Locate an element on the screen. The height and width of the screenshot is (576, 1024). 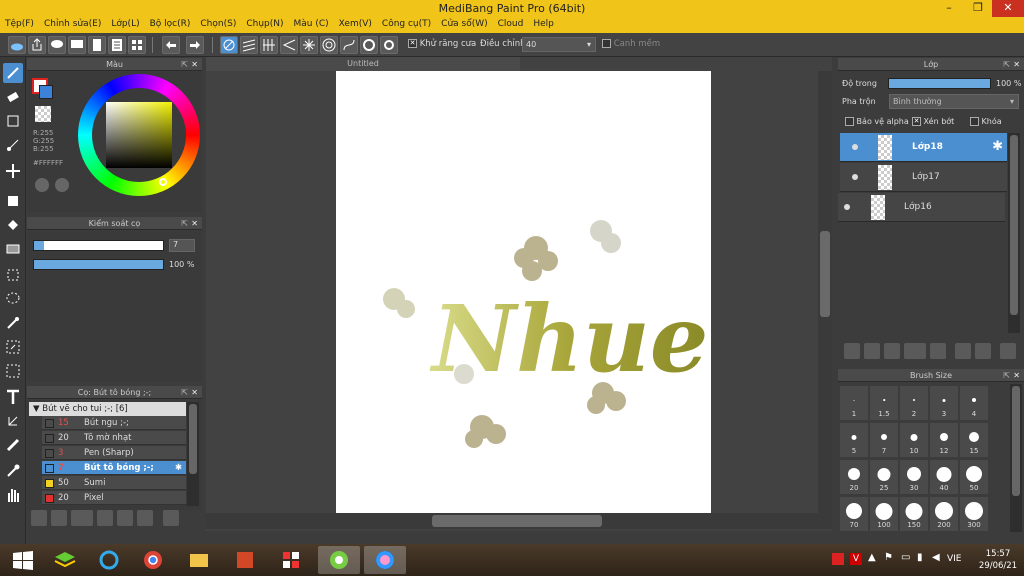
brush-size-cell: 2 is located at coordinates (914, 403).